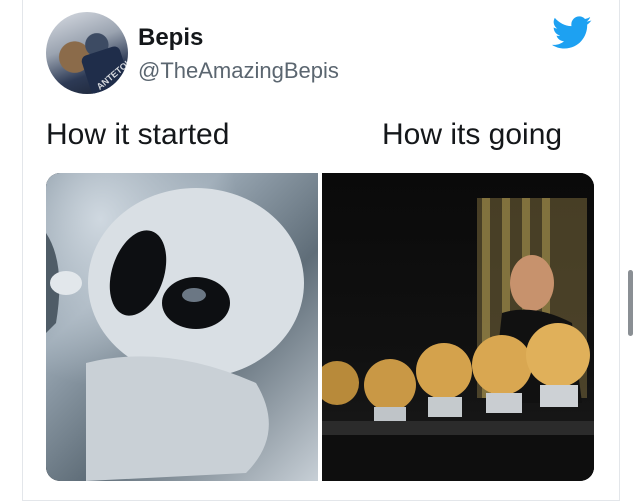 Image resolution: width=640 pixels, height=501 pixels. What do you see at coordinates (458, 428) in the screenshot?
I see `trophy-table` at bounding box center [458, 428].